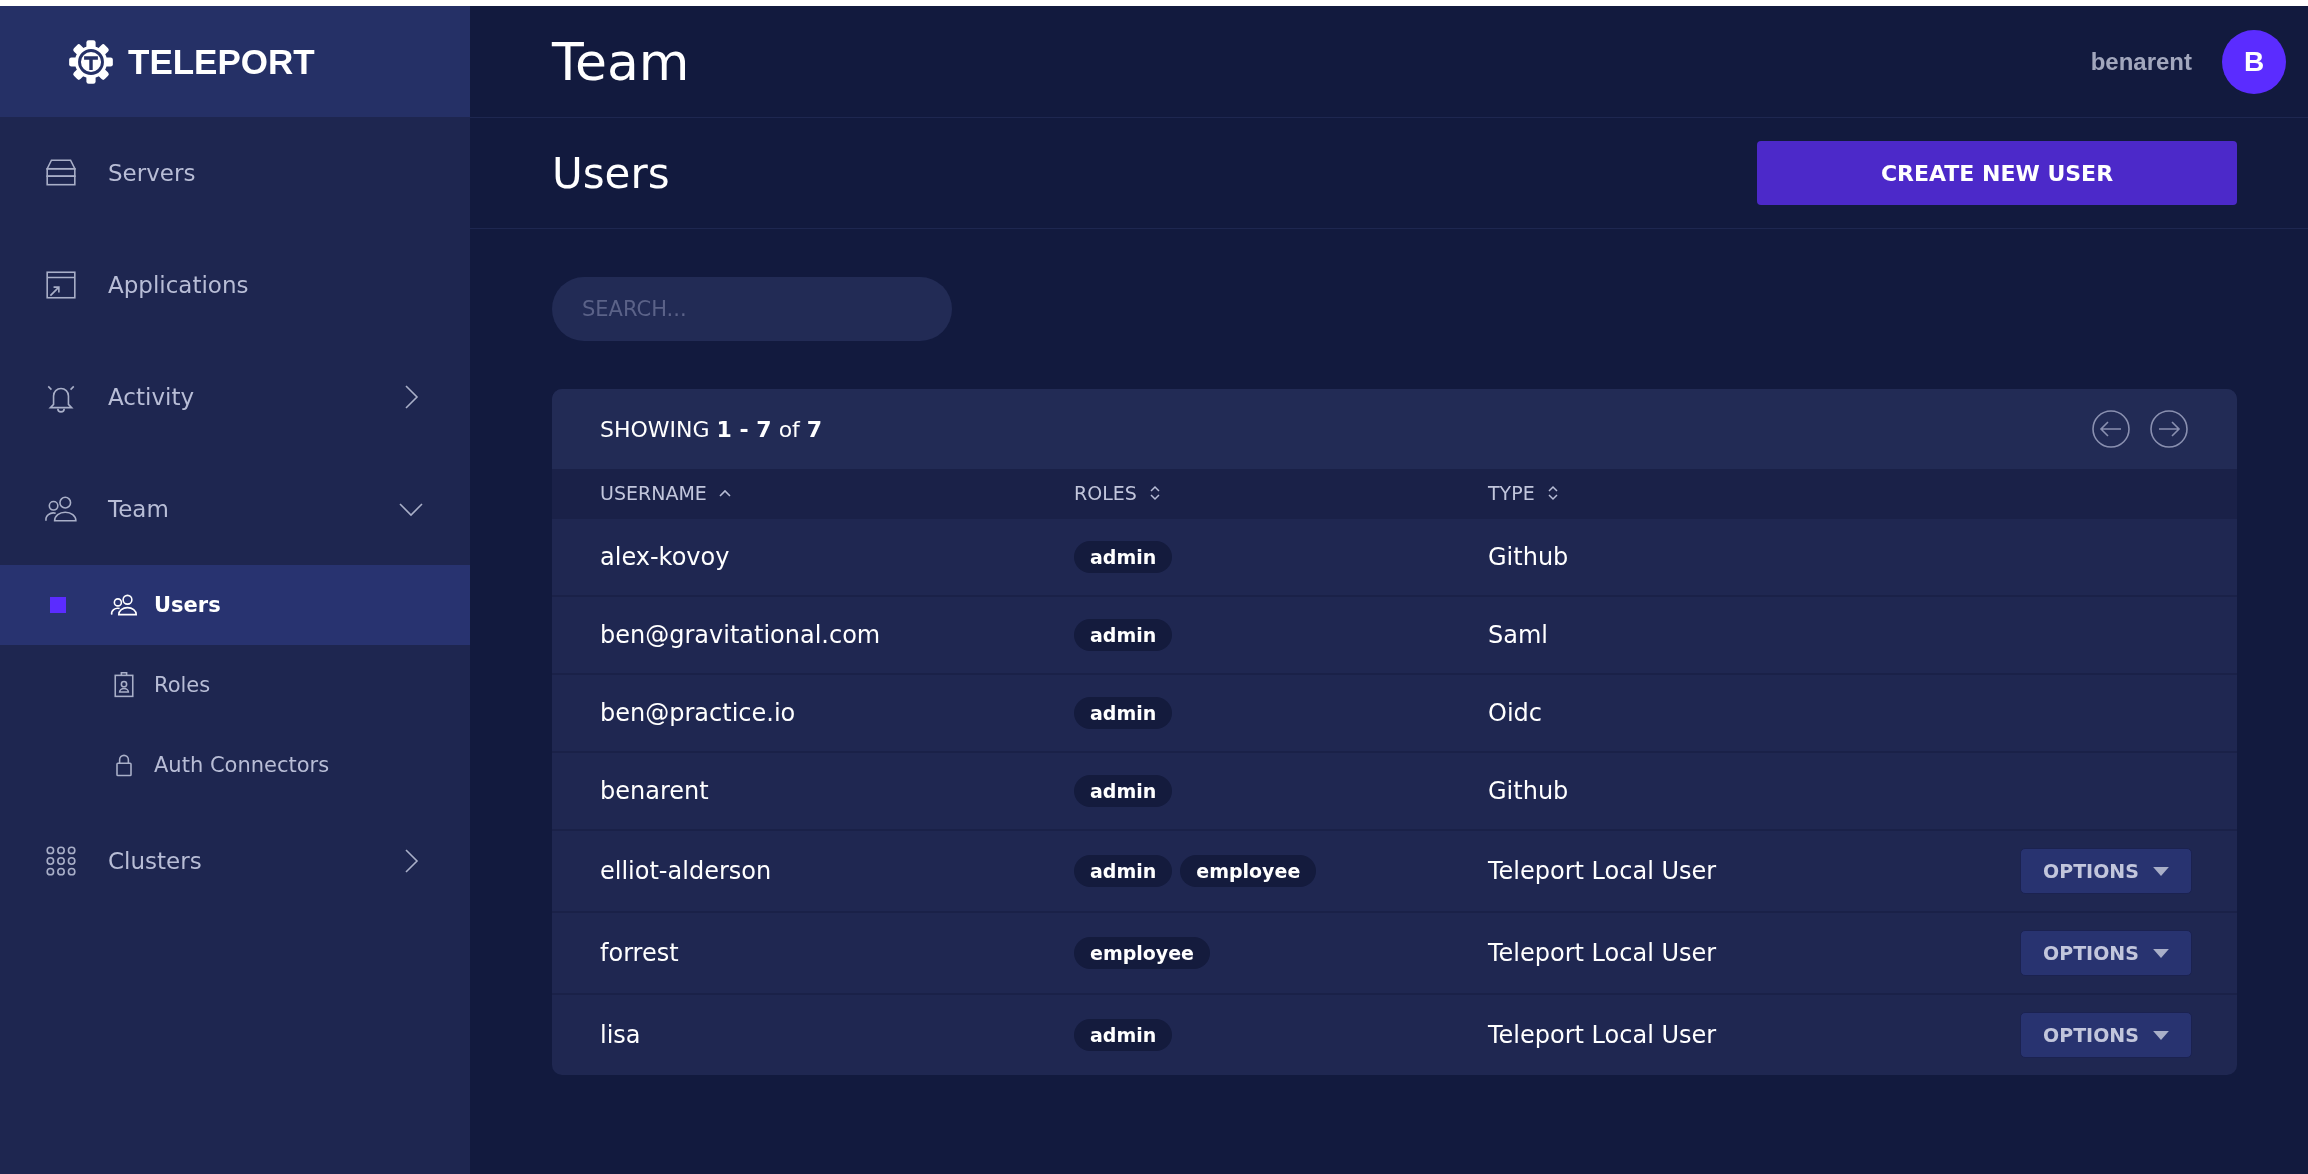 Image resolution: width=2308 pixels, height=1174 pixels. I want to click on column-header: ROLES, so click(1281, 493).